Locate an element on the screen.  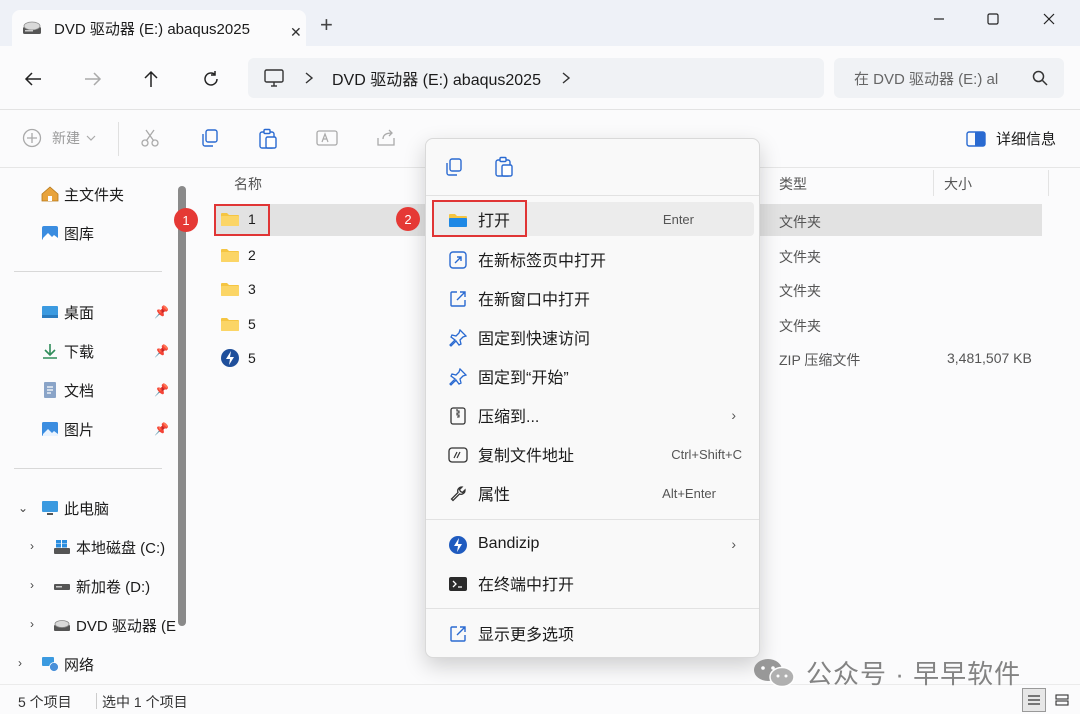
close-icon is located at coordinates (1049, 19).